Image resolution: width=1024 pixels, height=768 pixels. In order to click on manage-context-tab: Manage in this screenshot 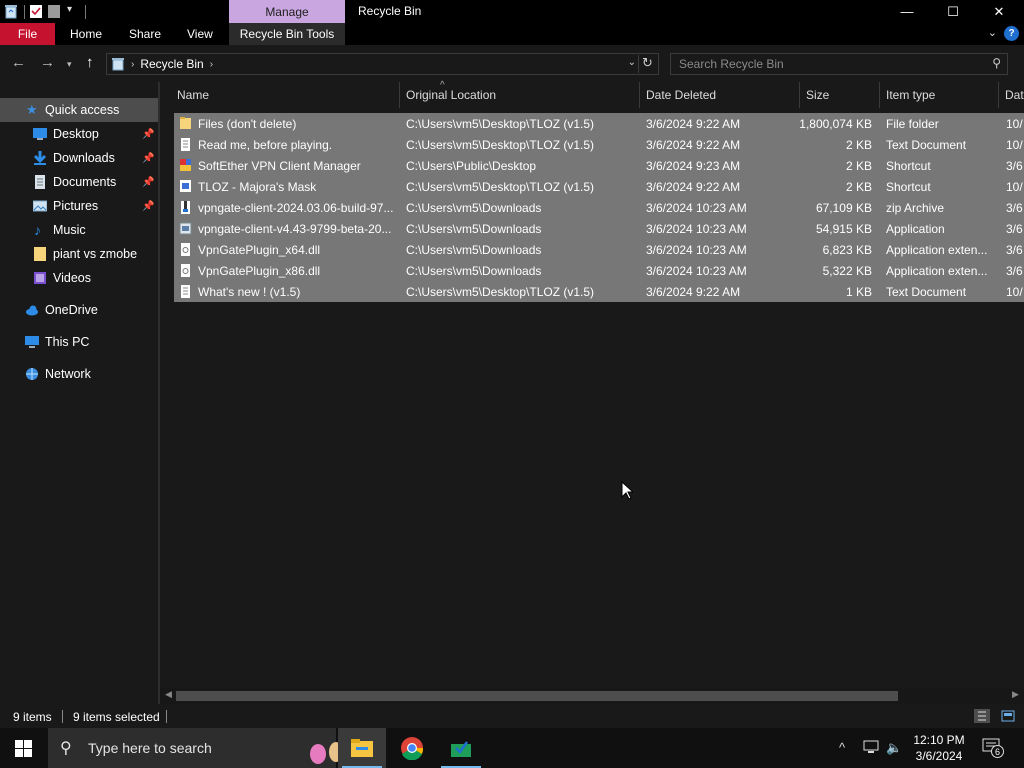, I will do `click(287, 11)`.